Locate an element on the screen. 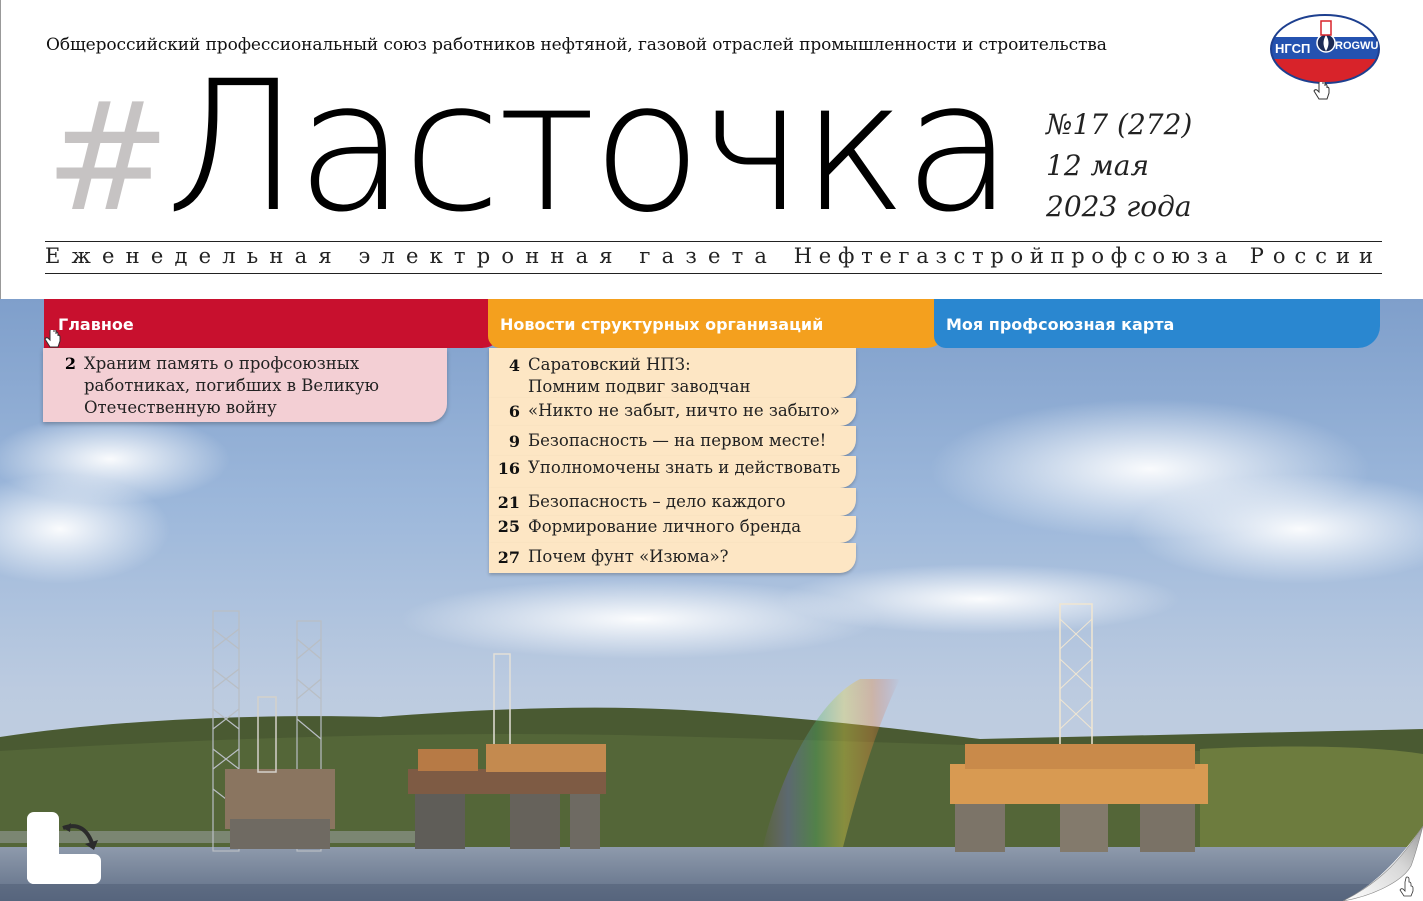 This screenshot has height=901, width=1423. news-menu-page: 16 is located at coordinates (508, 468).